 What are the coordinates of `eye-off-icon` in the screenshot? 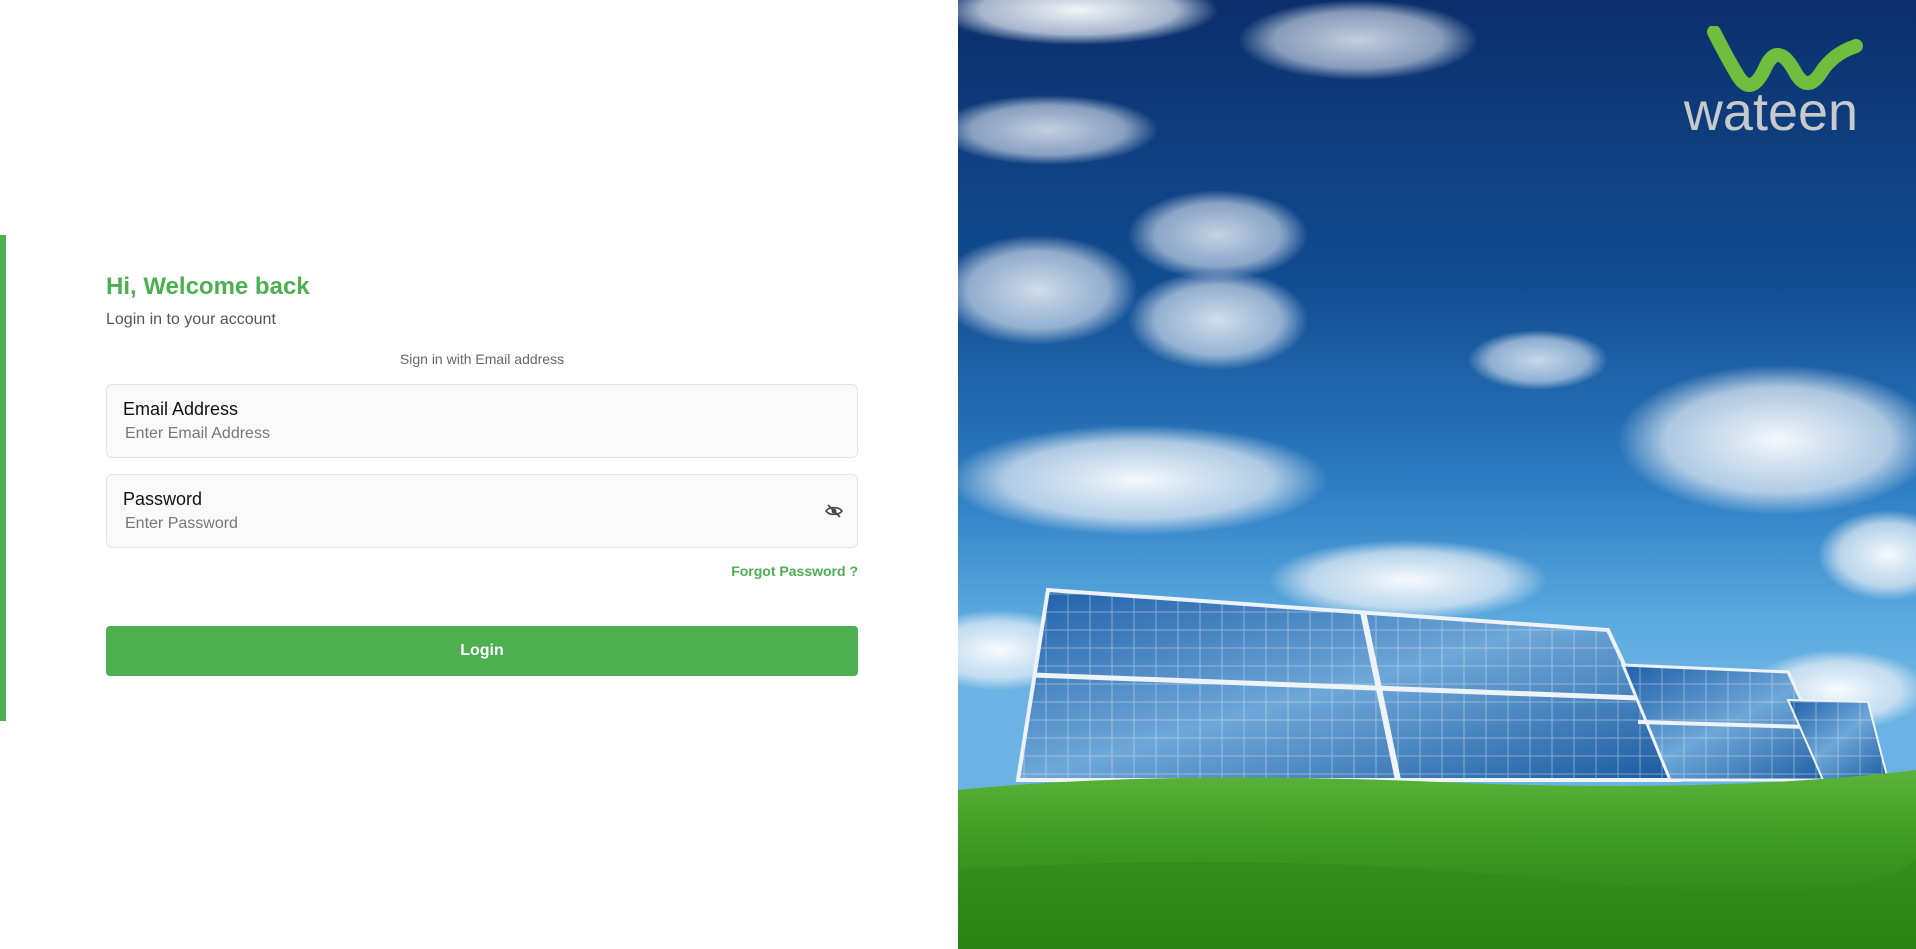 It's located at (834, 511).